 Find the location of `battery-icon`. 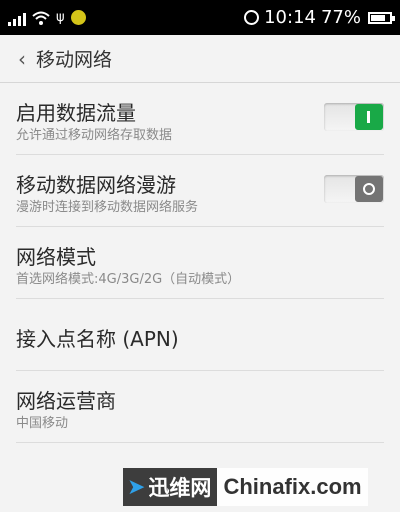

battery-icon is located at coordinates (381, 17).